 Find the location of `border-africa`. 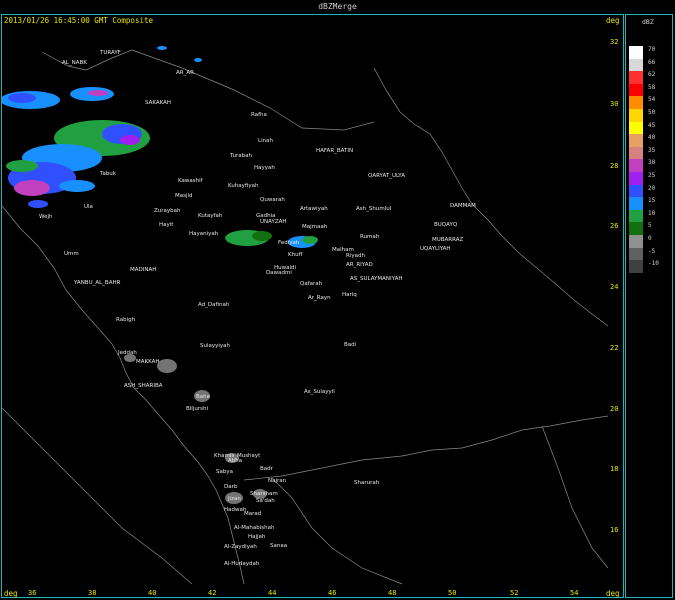

border-africa is located at coordinates (97, 496).